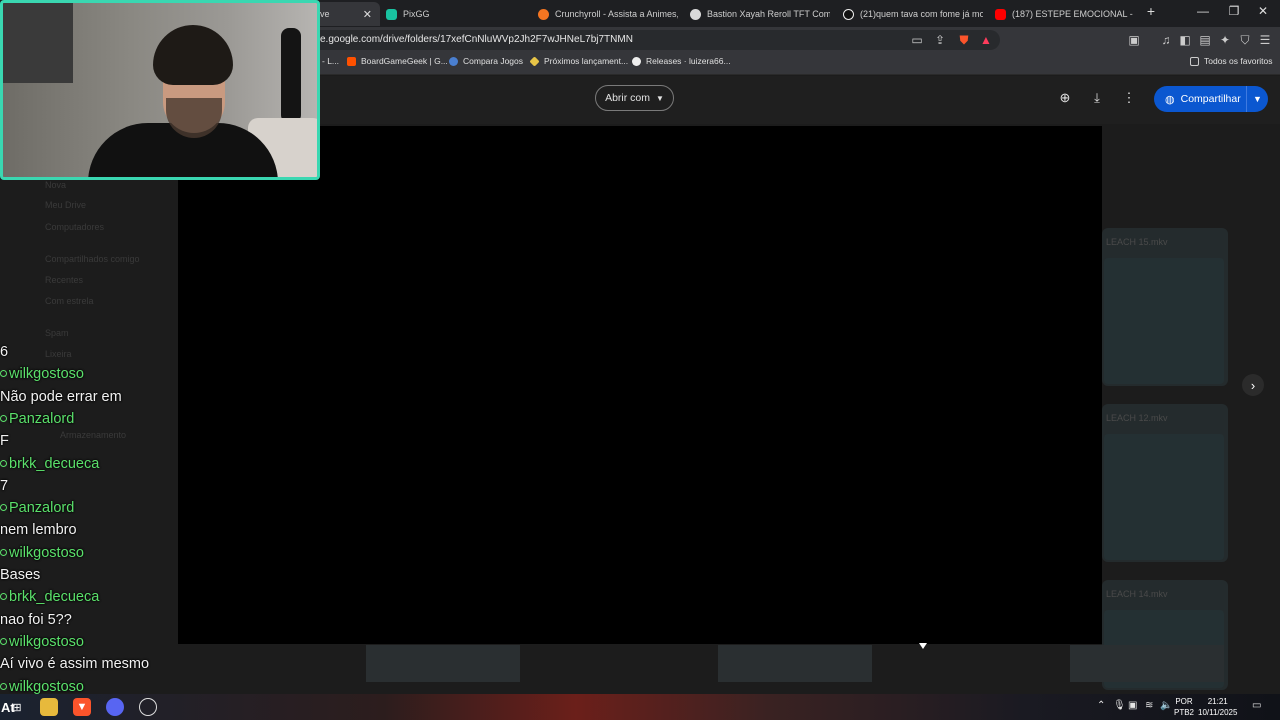  I want to click on dropdown-arrow-icon: ▼, so click(660, 98).